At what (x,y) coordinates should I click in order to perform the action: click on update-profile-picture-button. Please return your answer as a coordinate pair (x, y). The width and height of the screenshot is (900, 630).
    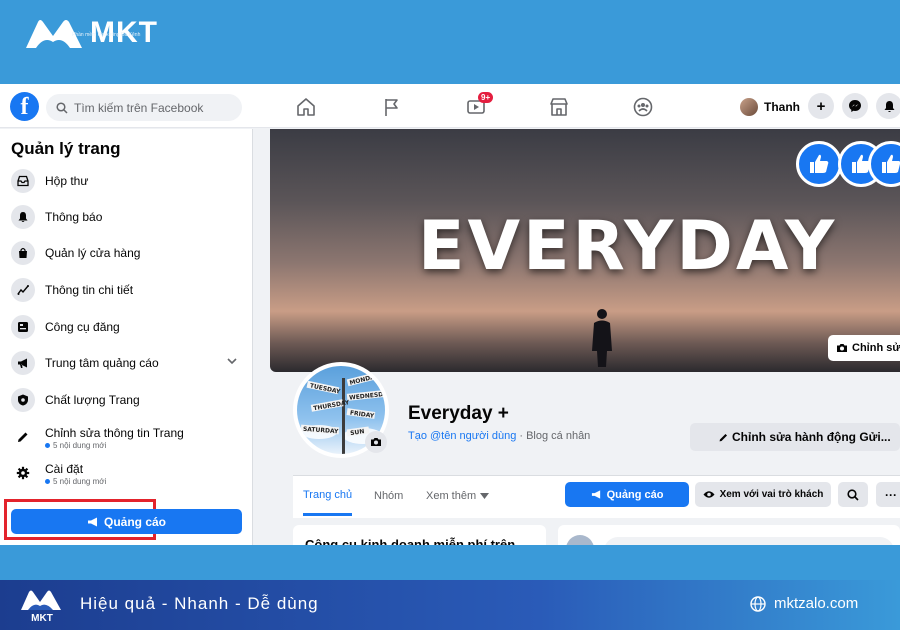
    Looking at the image, I should click on (376, 442).